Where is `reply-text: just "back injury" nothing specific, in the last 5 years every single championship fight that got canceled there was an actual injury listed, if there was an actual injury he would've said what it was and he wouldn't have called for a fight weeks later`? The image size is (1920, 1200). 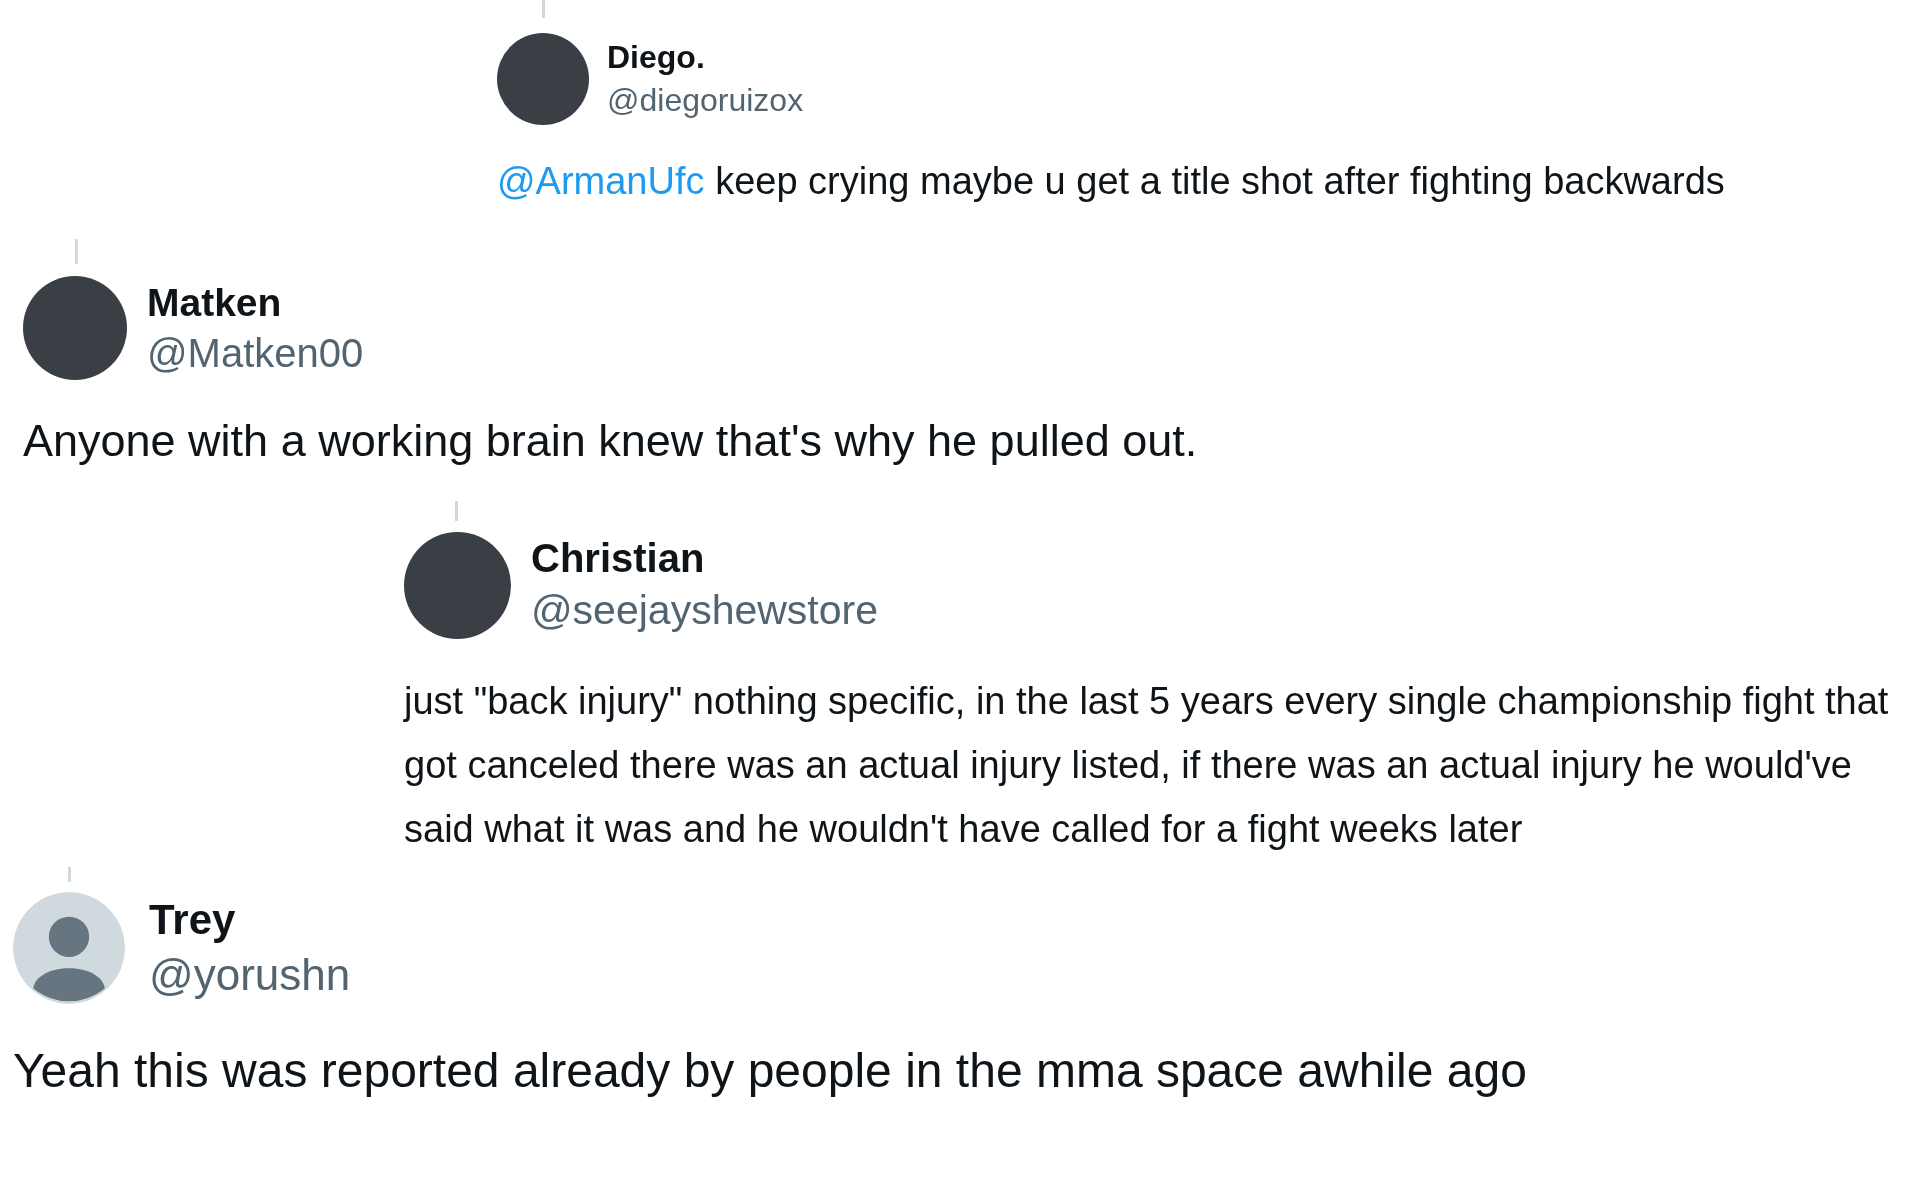
reply-text: just "back injury" nothing specific, in the last 5 years every single championship fight that got canceled there was an actual injury listed, if there was an actual injury he would've said what it was and he wouldn't have called for a fight weeks later is located at coordinates (1147, 765).